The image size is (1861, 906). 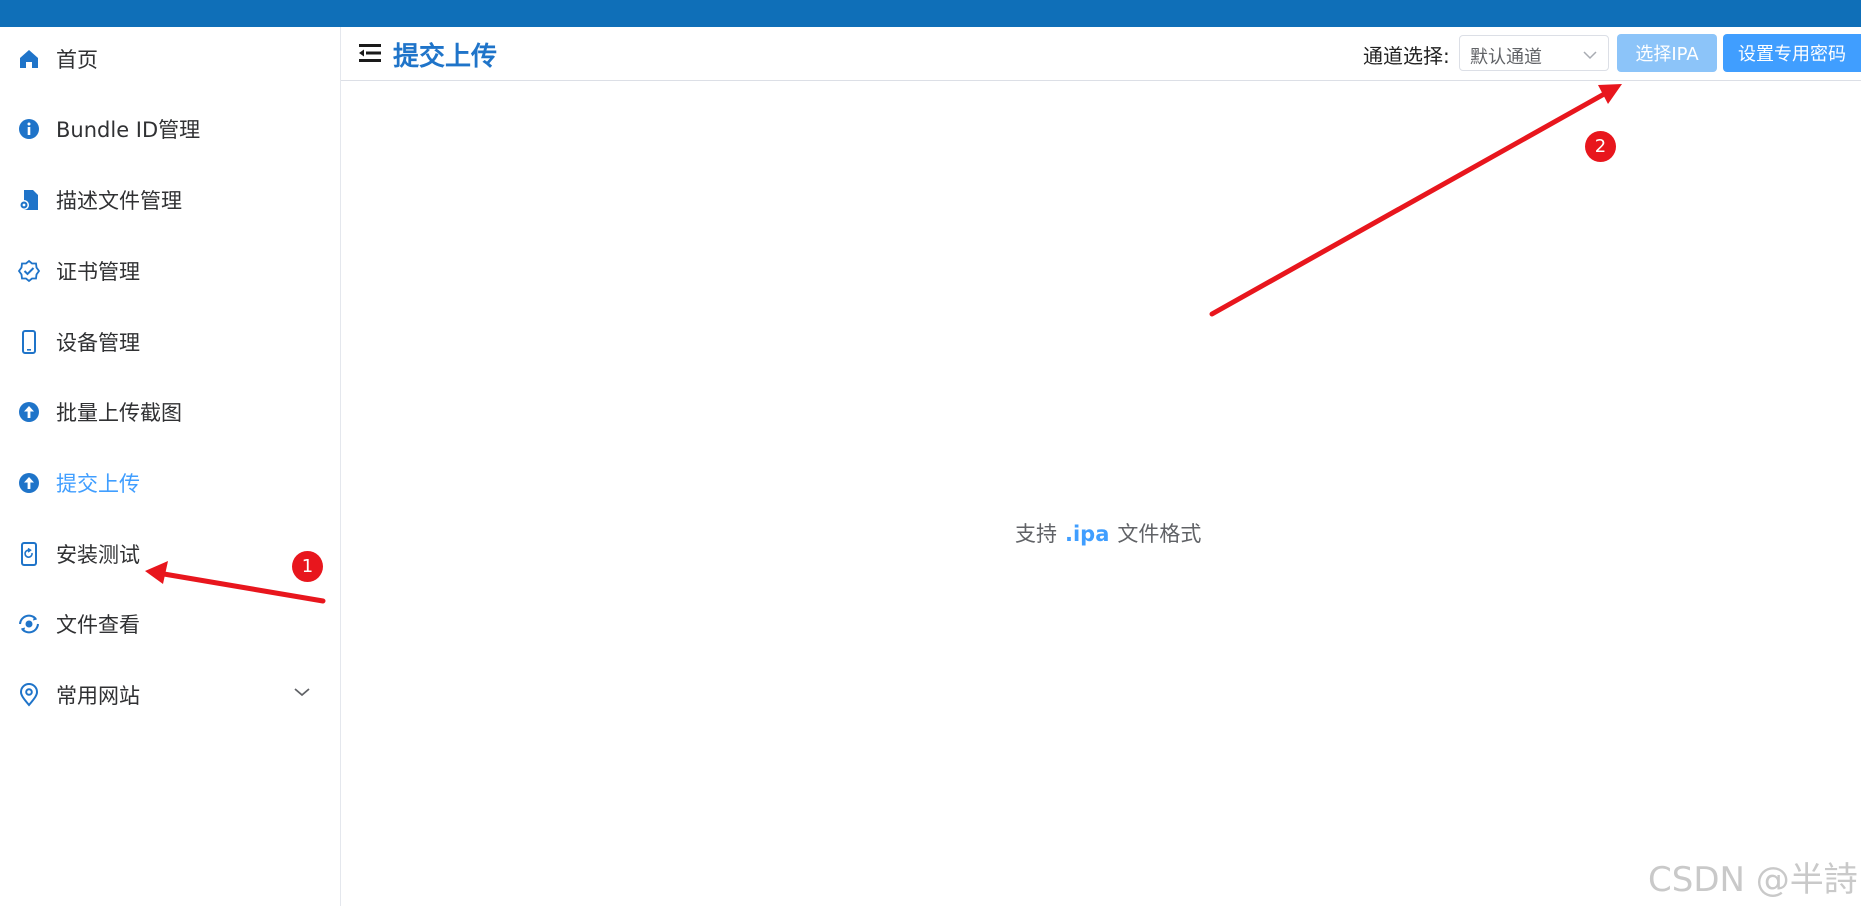 I want to click on file-gear-icon, so click(x=29, y=200).